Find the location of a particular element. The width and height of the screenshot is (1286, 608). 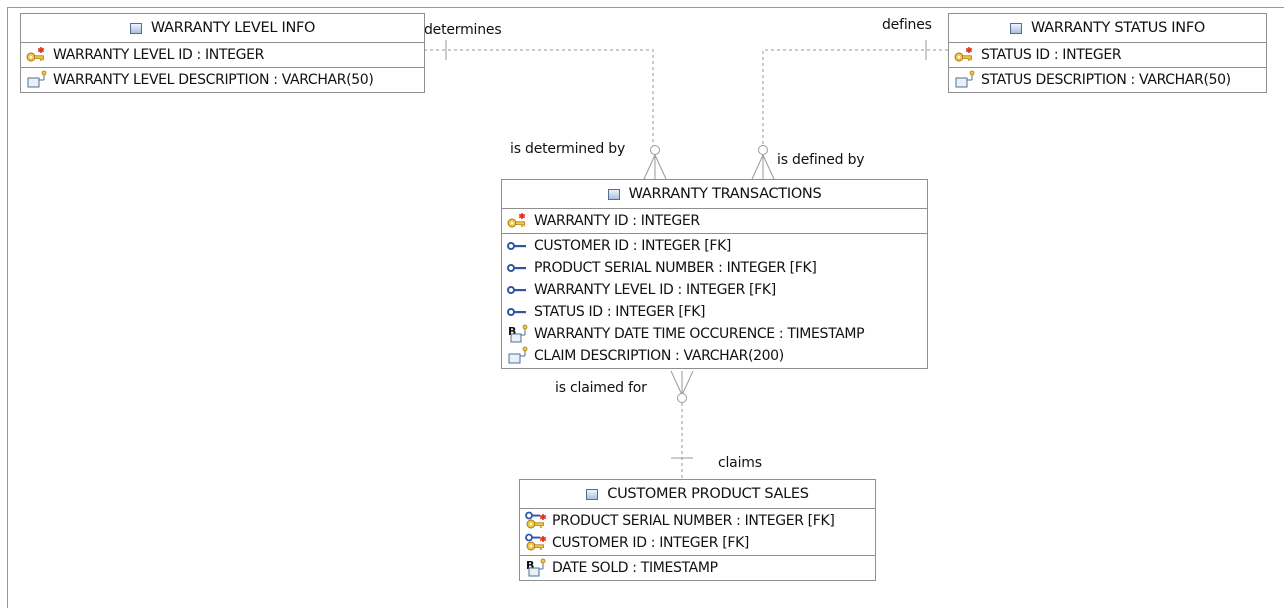

entity-title: WARRANTY LEVEL INFO is located at coordinates (233, 28).